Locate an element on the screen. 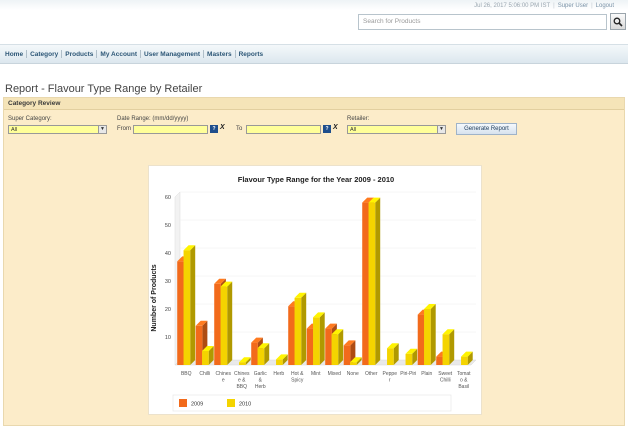 The width and height of the screenshot is (628, 426). x-tick-label: Other is located at coordinates (371, 374).